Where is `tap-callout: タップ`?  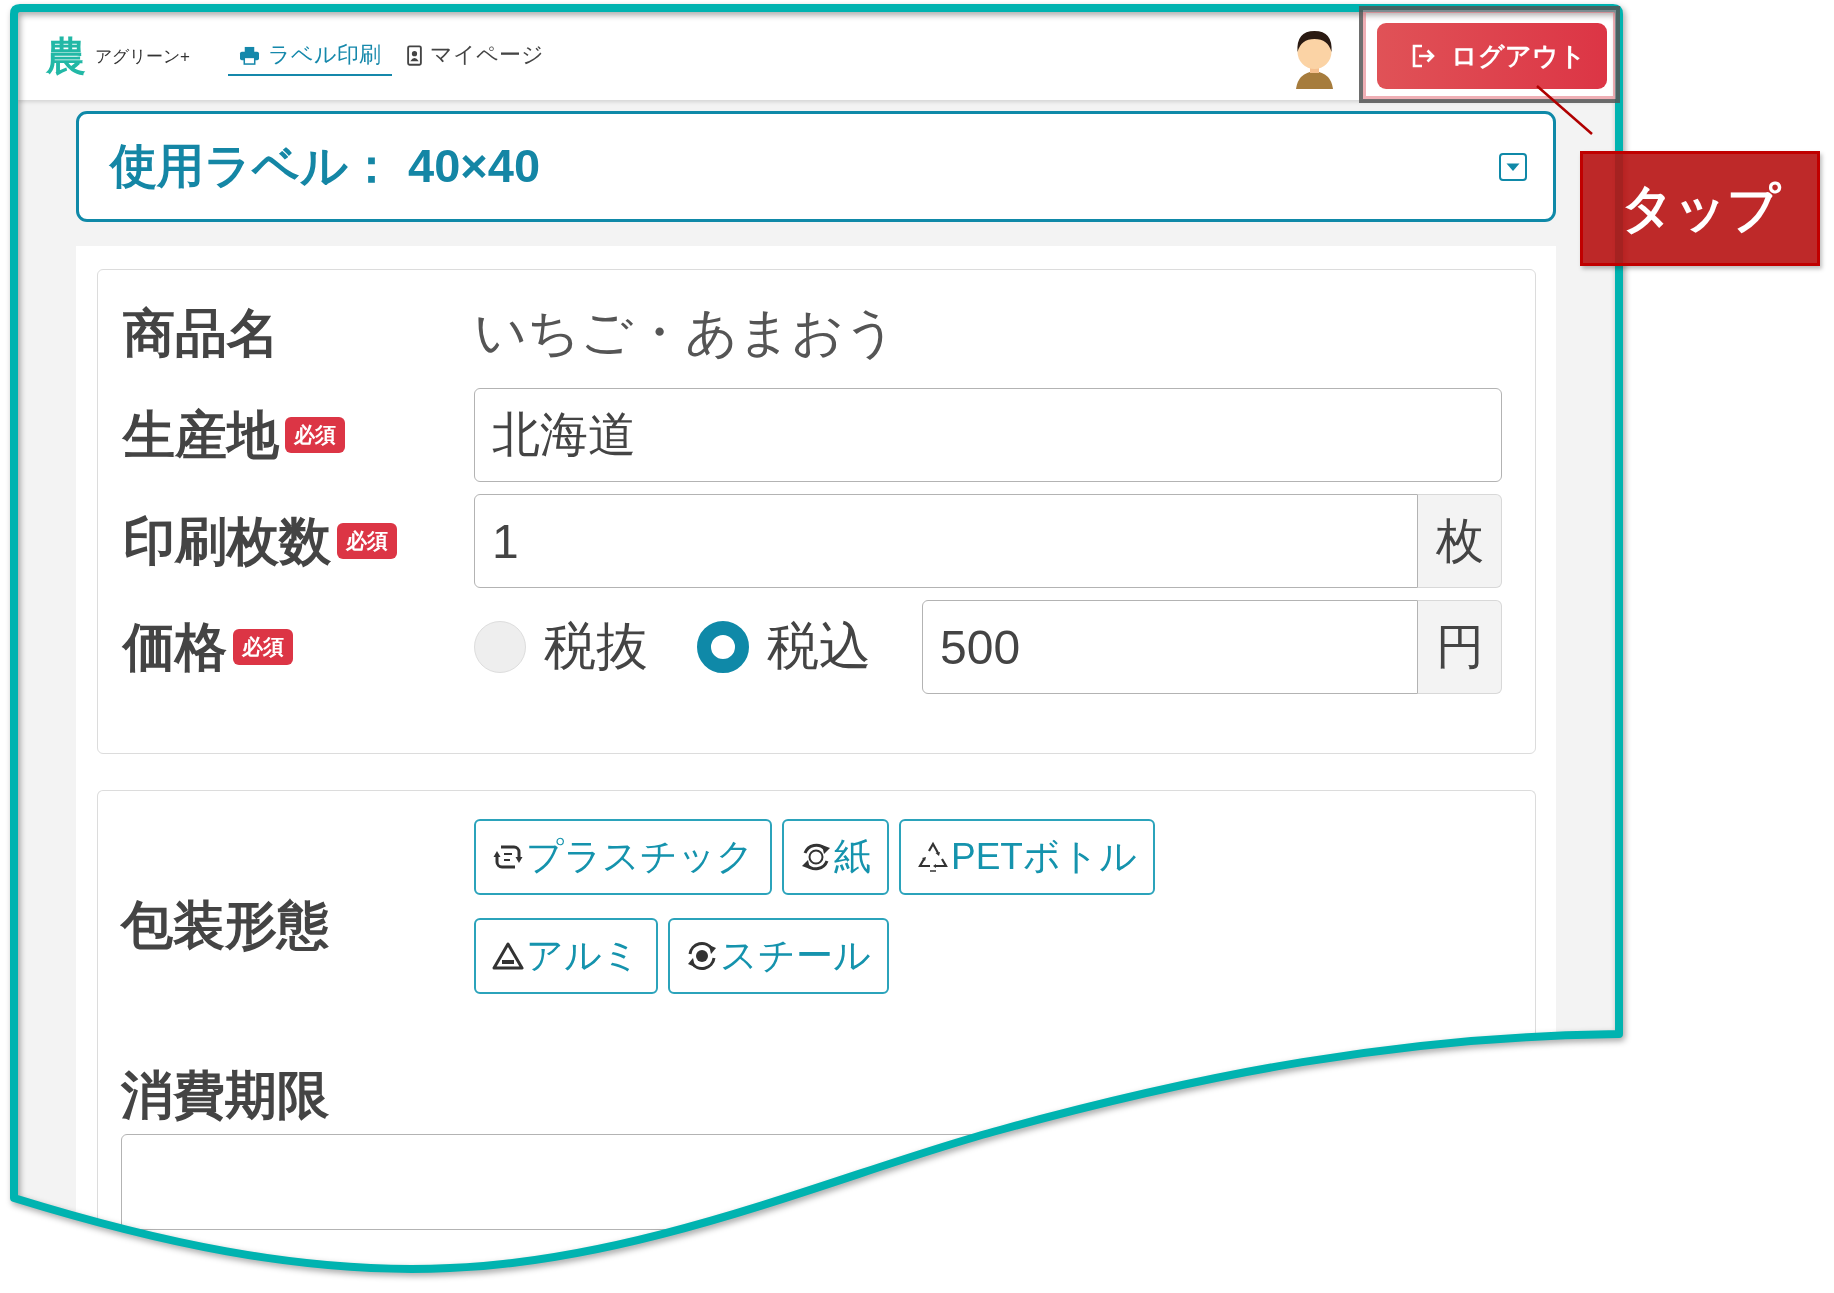
tap-callout: タップ is located at coordinates (1700, 208).